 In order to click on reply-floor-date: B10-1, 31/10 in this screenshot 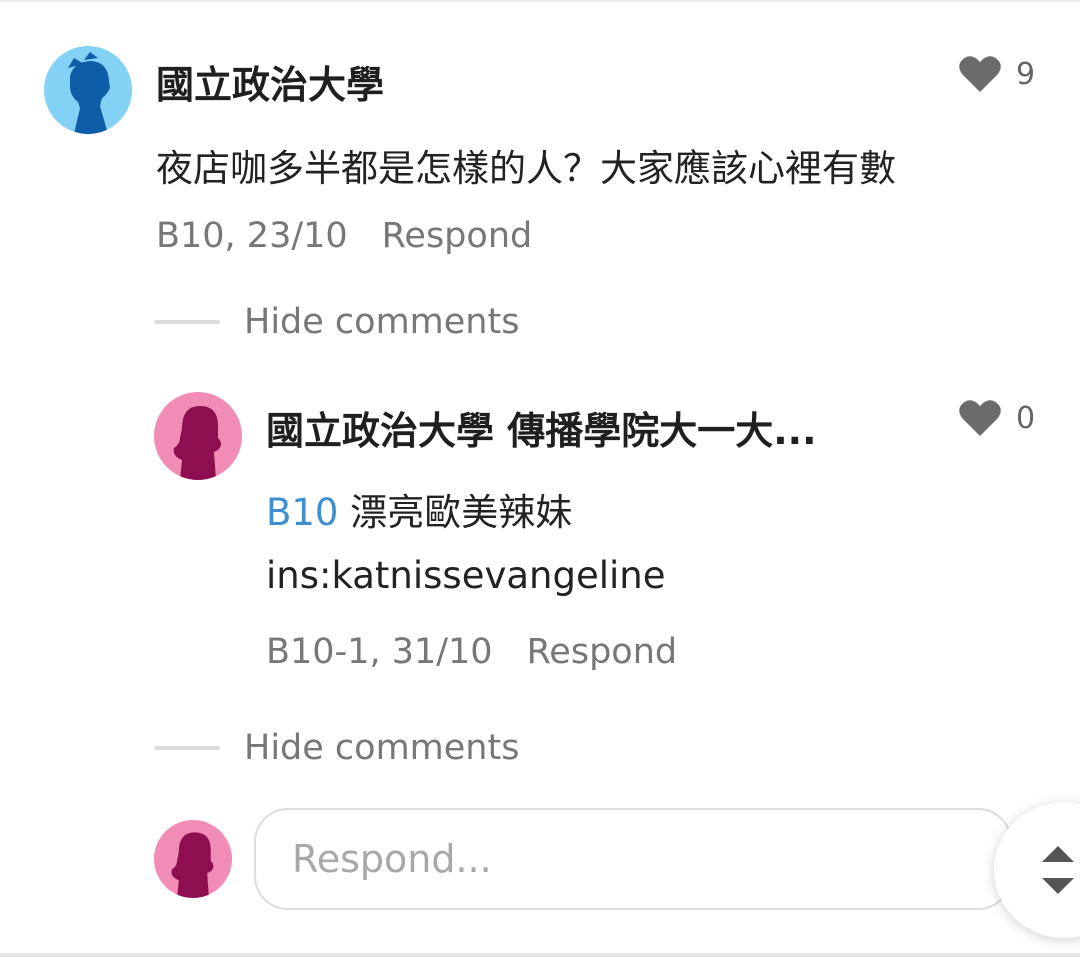, I will do `click(379, 652)`.